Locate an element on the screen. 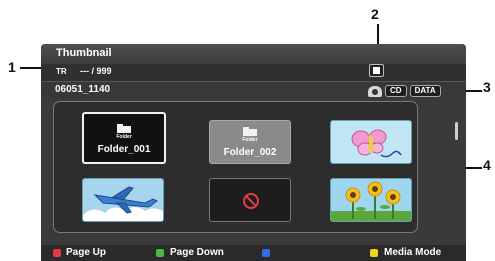 This screenshot has height=261, width=495. green-button-icon is located at coordinates (160, 253).